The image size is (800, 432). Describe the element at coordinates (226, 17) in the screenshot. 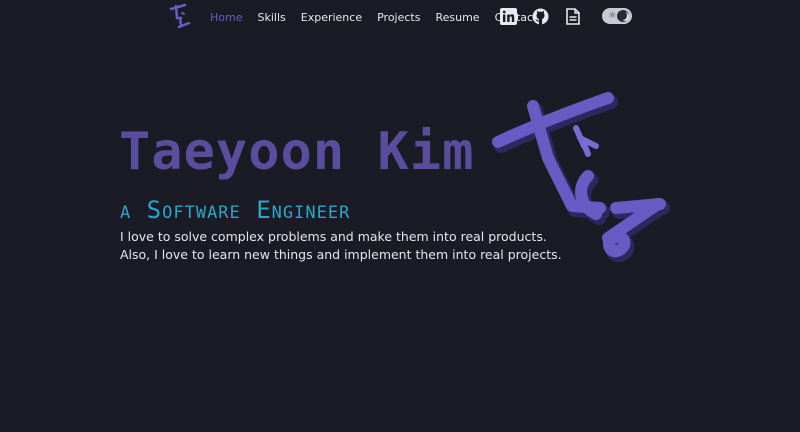

I see `nav-link-home: Home` at that location.